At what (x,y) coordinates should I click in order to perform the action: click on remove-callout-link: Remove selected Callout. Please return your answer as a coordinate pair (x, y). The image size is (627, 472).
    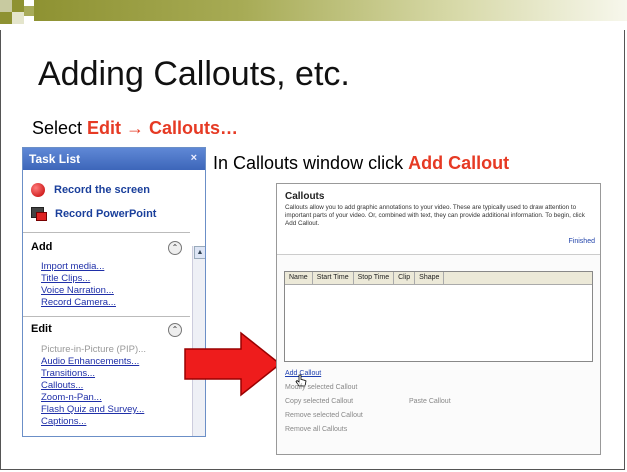
    Looking at the image, I should click on (324, 415).